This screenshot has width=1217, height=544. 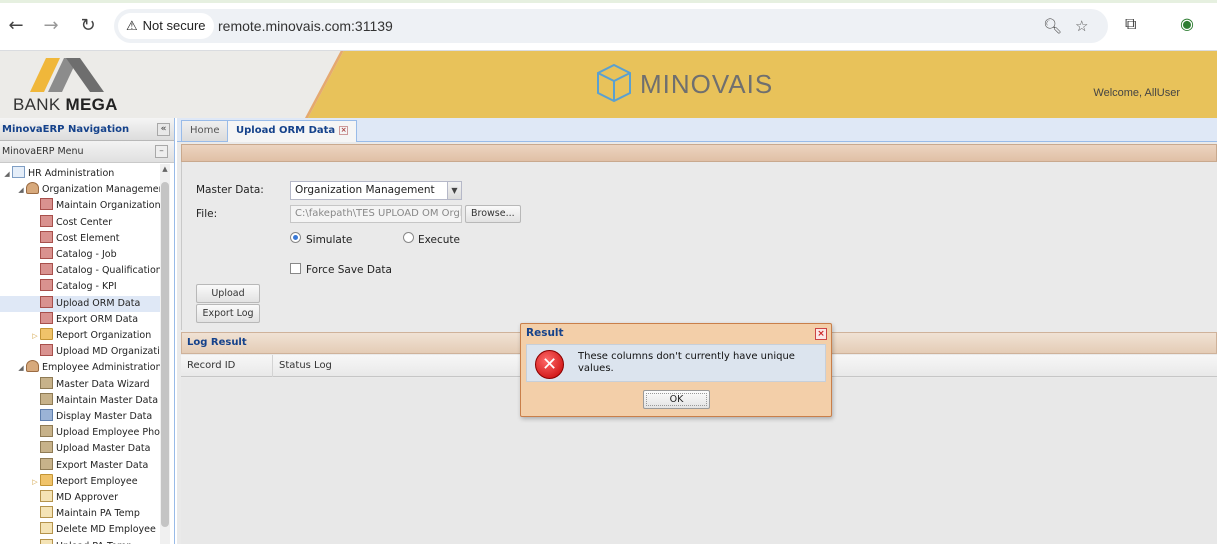 I want to click on tab-home-label: Home, so click(x=205, y=130).